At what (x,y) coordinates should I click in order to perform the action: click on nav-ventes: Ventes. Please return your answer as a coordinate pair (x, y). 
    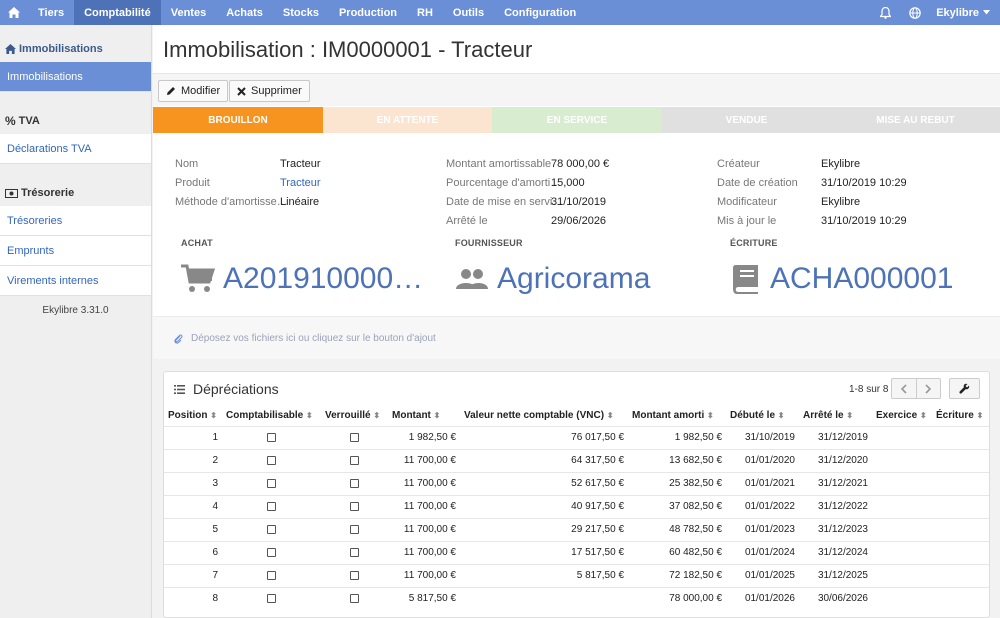
    Looking at the image, I should click on (188, 12).